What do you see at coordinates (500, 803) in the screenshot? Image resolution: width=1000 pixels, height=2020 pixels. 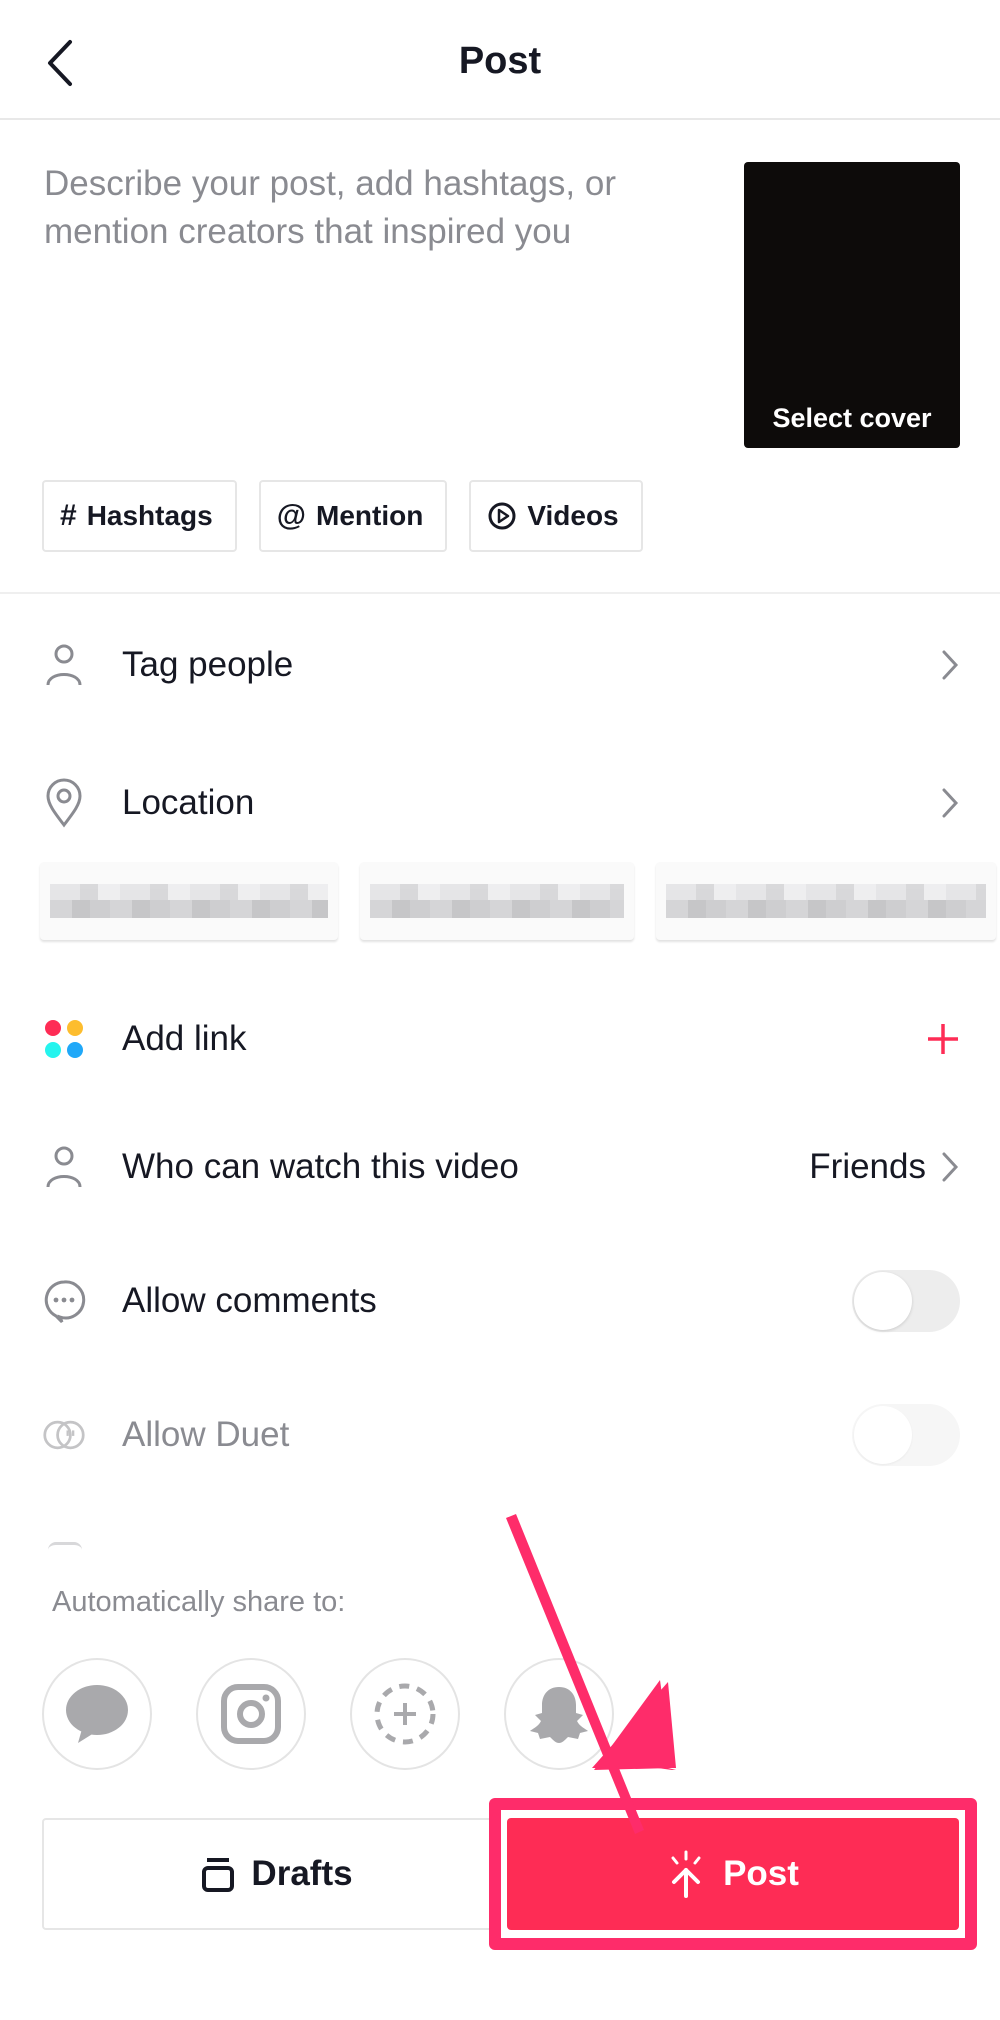 I see `location-row: Location` at bounding box center [500, 803].